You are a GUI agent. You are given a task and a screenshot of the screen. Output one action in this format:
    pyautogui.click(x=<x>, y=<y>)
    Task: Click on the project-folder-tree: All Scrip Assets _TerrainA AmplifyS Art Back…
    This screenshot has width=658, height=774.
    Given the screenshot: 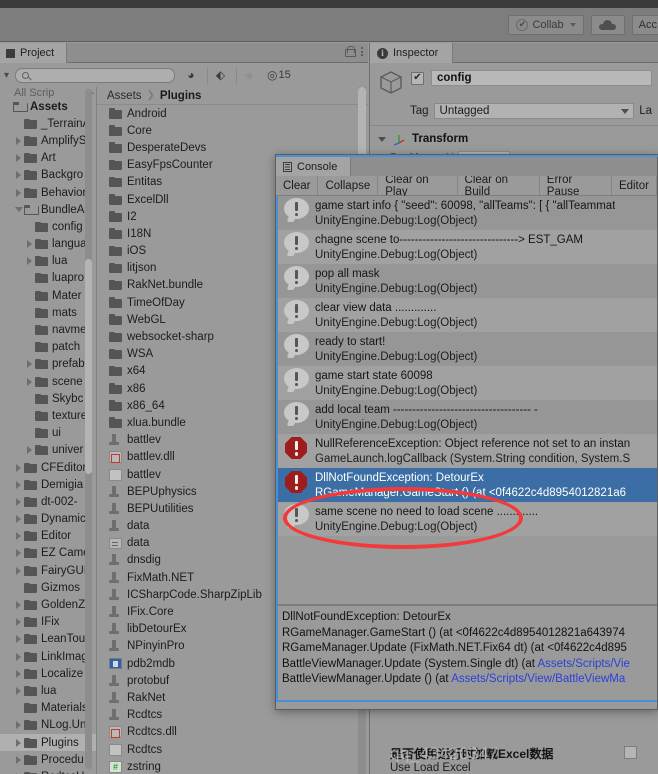 What is the action you would take?
    pyautogui.click(x=48, y=430)
    